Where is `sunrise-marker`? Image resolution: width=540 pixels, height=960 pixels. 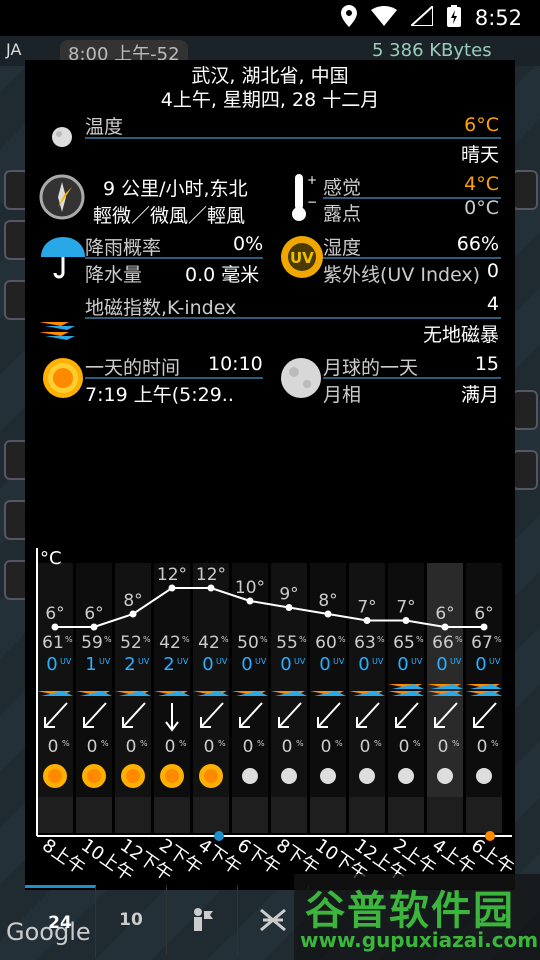
sunrise-marker is located at coordinates (490, 836).